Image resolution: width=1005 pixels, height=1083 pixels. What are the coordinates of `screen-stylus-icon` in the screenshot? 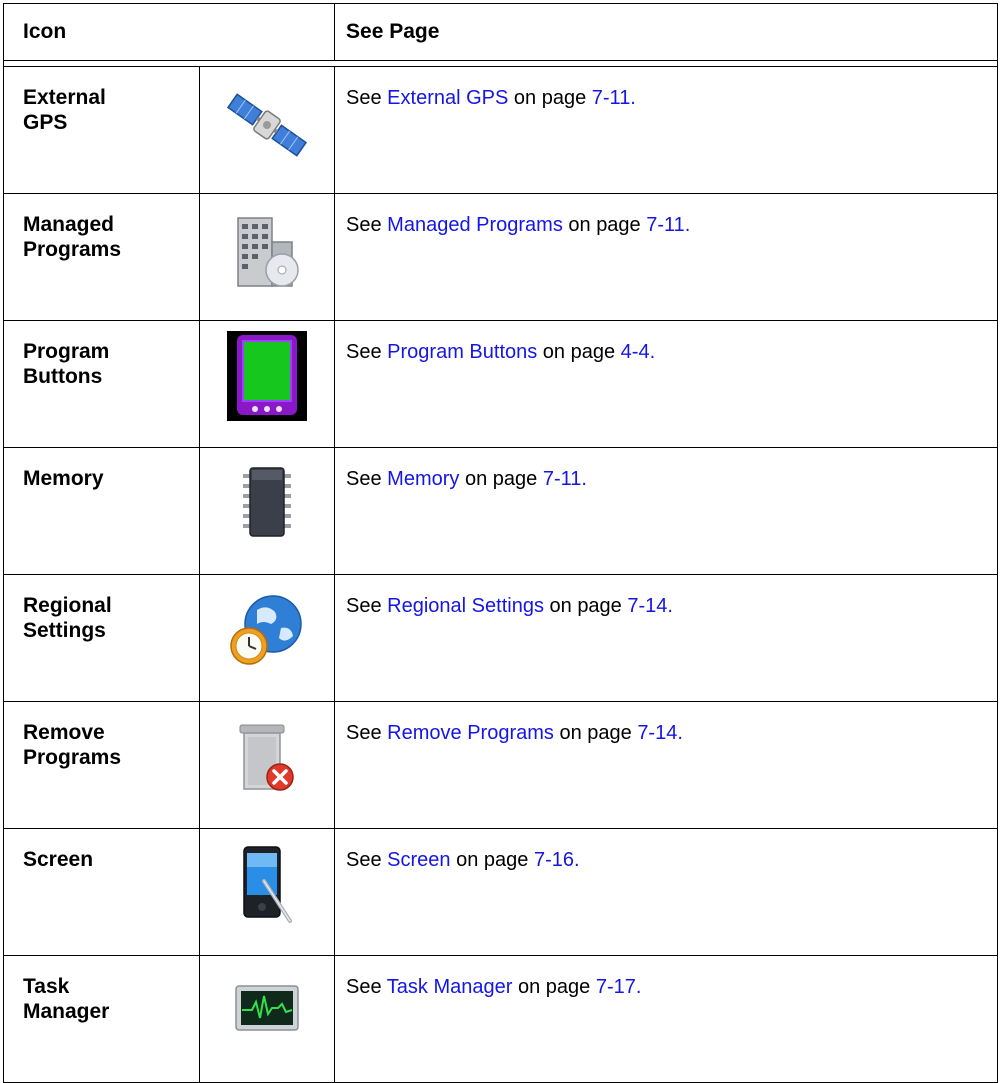 It's located at (267, 883).